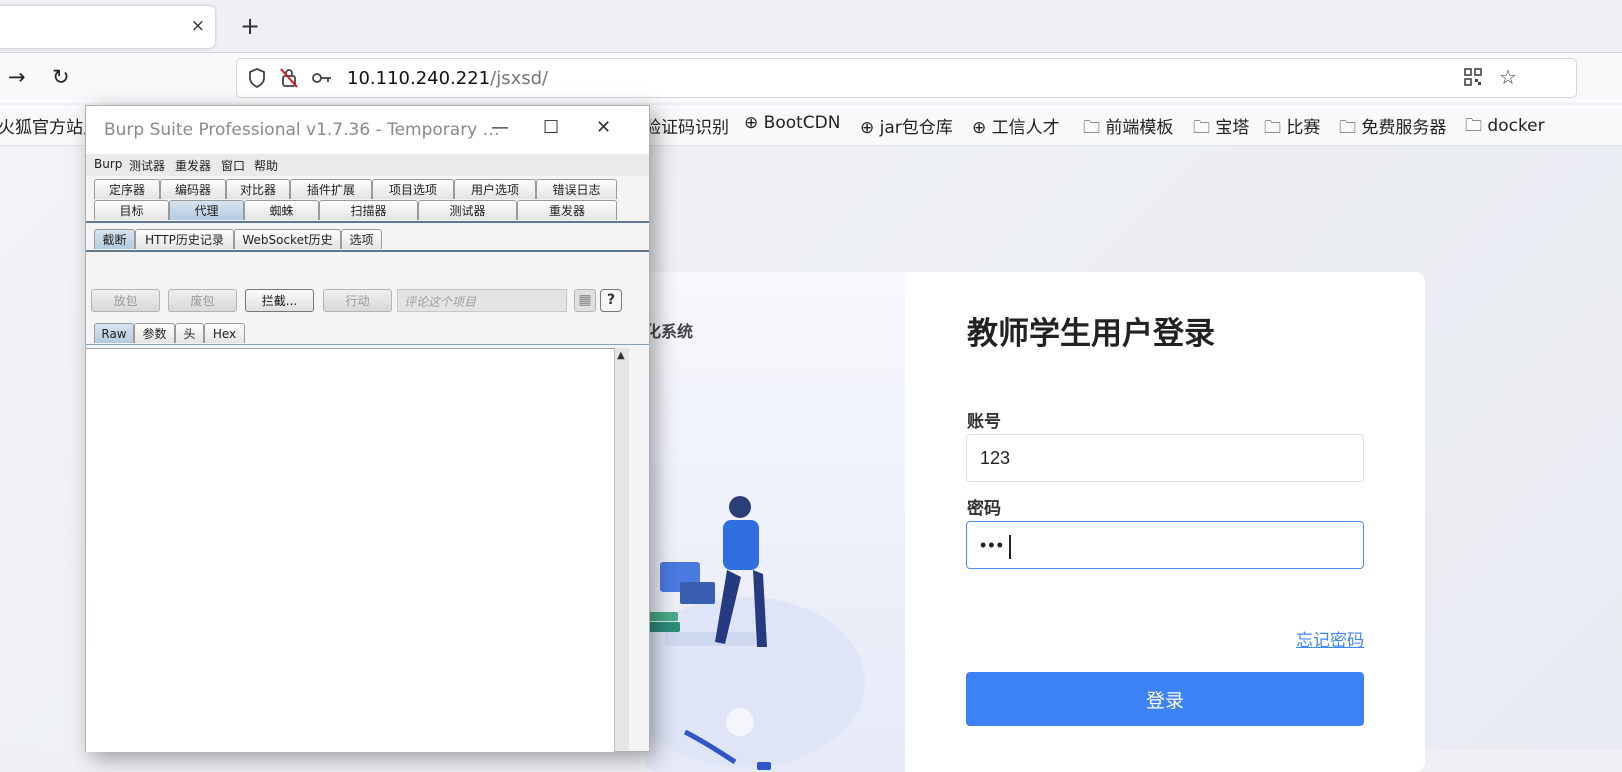  I want to click on minimize-button: —, so click(500, 127).